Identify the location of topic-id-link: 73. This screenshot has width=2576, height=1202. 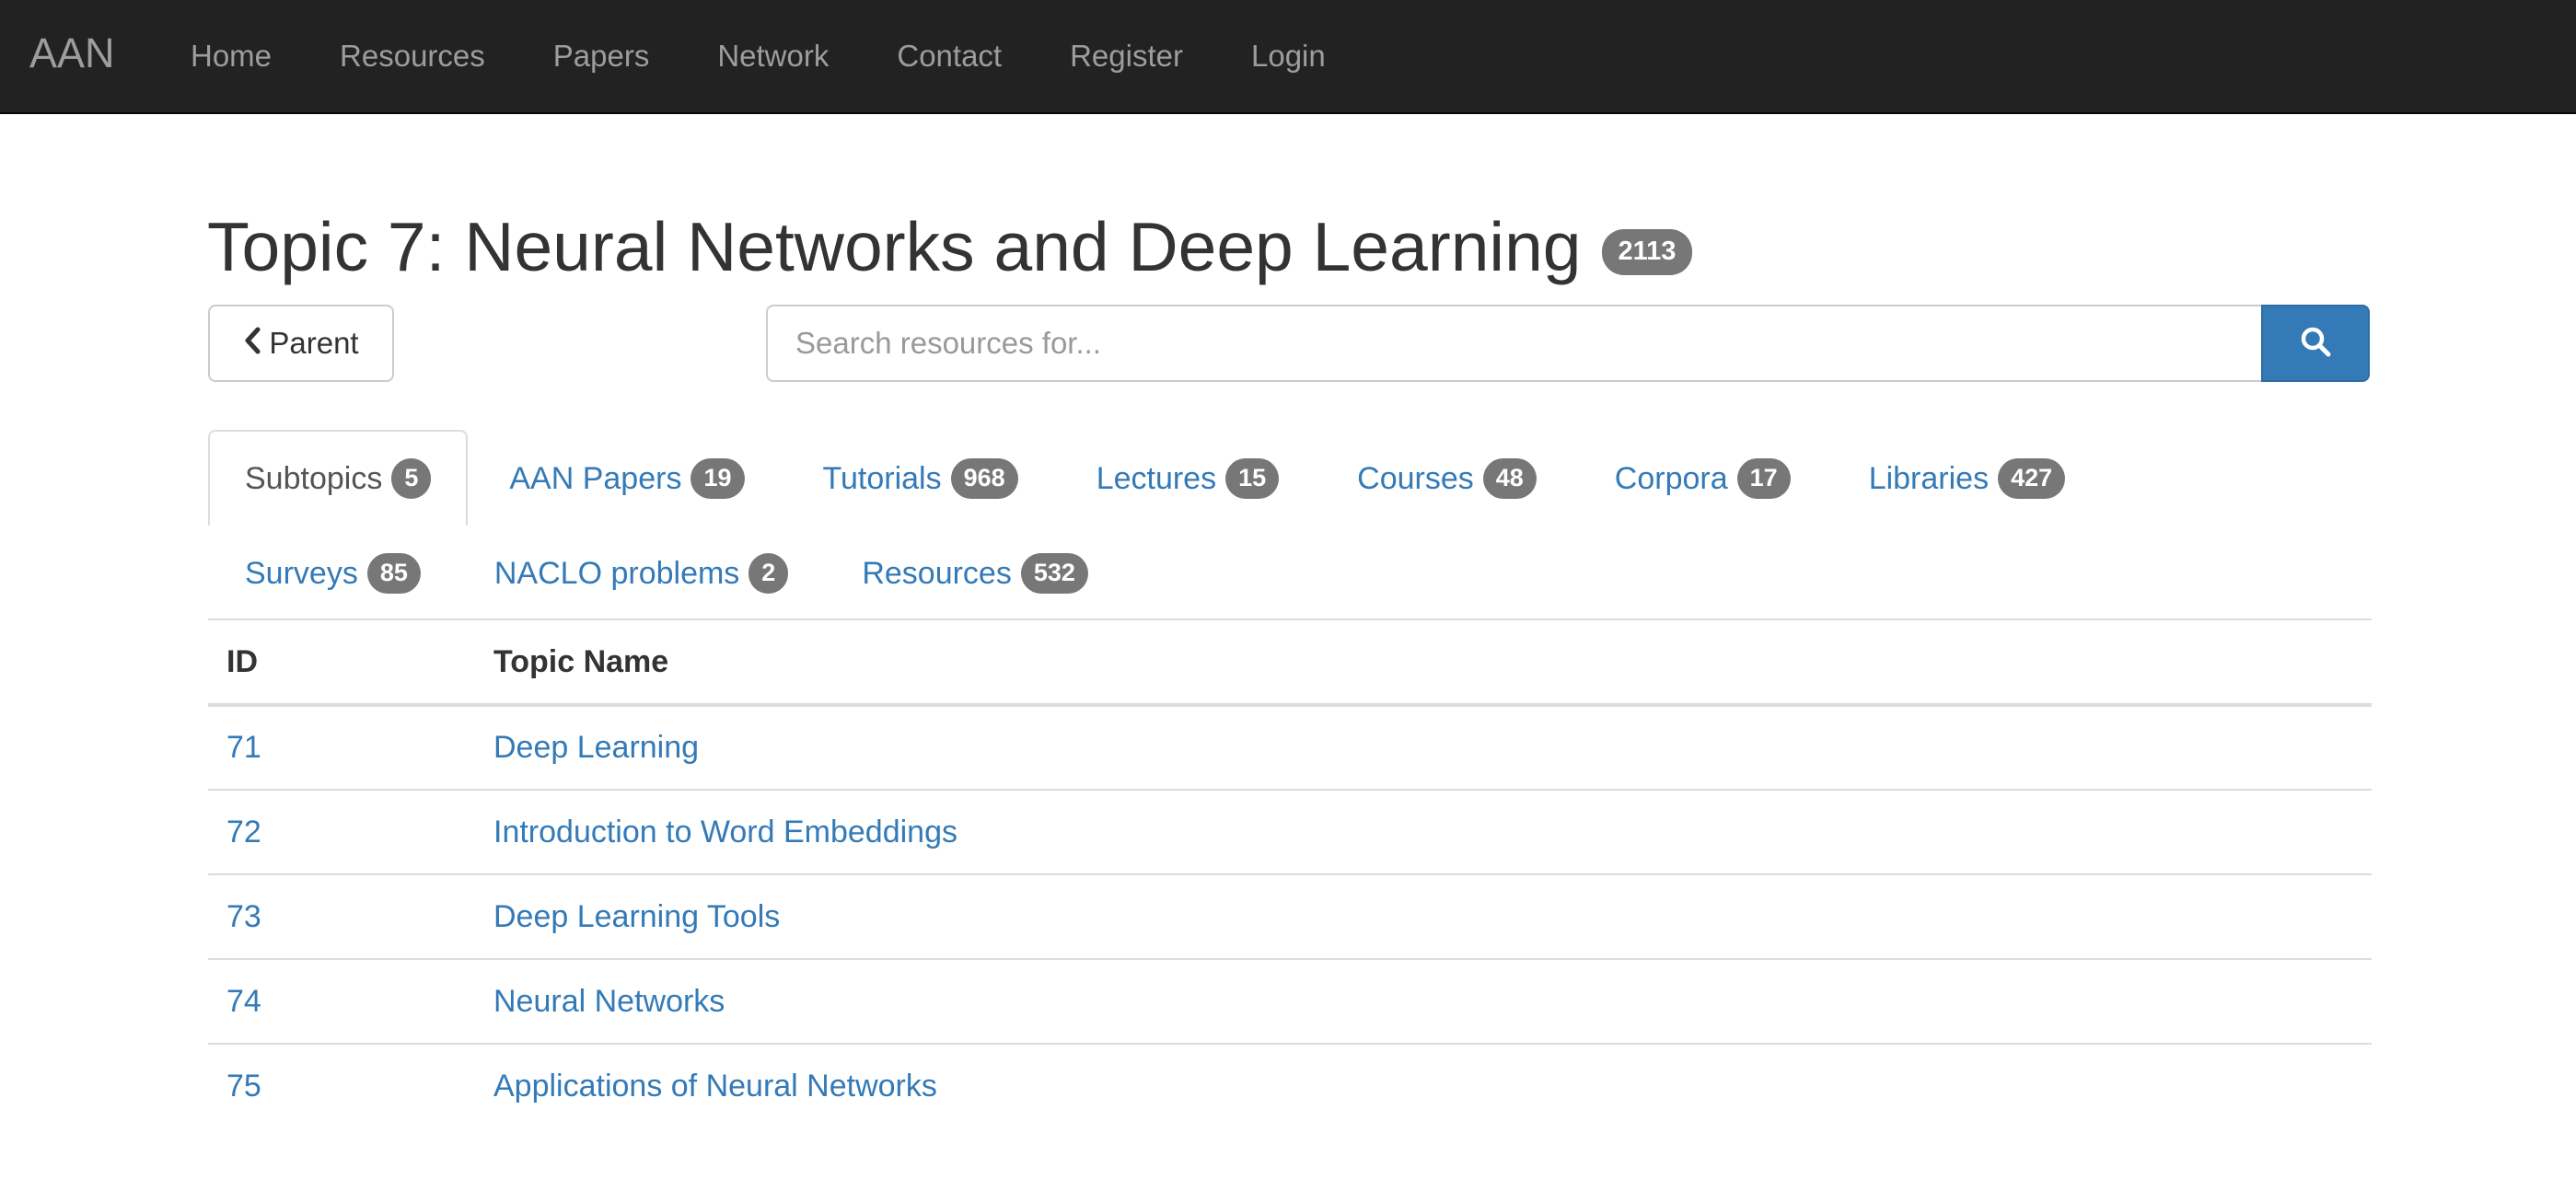
(243, 916).